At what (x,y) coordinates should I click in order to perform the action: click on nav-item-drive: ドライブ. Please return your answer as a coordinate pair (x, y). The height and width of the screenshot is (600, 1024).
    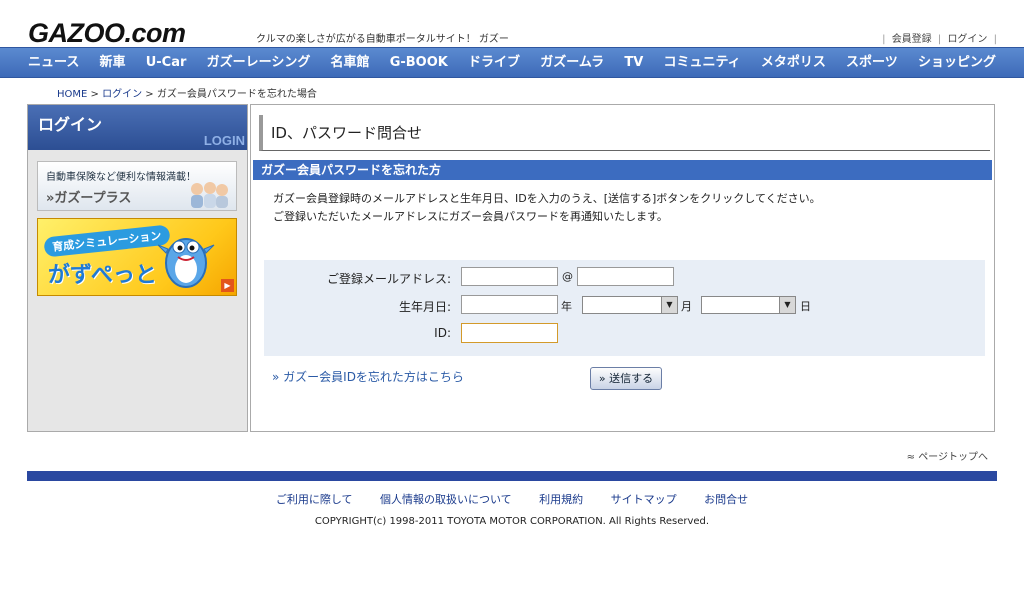
    Looking at the image, I should click on (494, 62).